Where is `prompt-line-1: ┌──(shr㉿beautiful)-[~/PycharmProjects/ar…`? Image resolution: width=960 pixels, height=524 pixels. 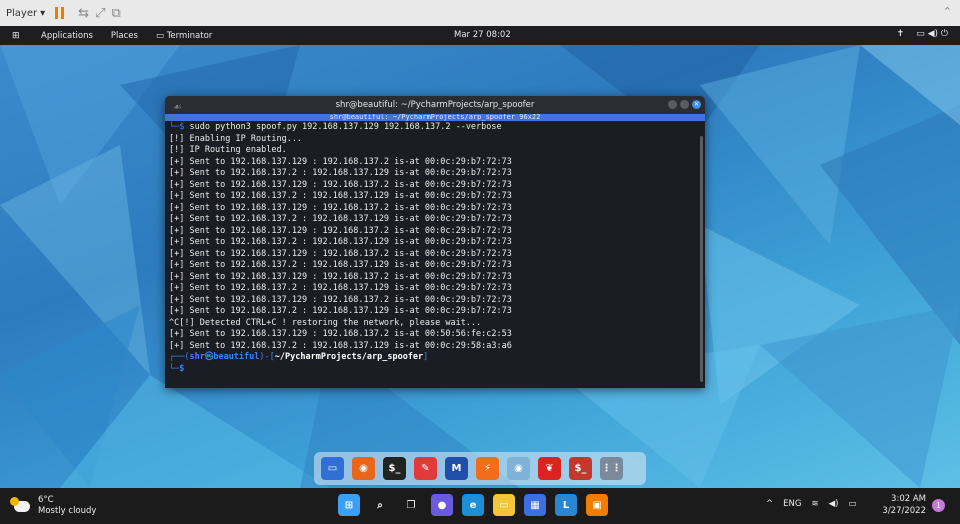 prompt-line-1: ┌──(shr㉿beautiful)-[~/PycharmProjects/ar… is located at coordinates (299, 357).